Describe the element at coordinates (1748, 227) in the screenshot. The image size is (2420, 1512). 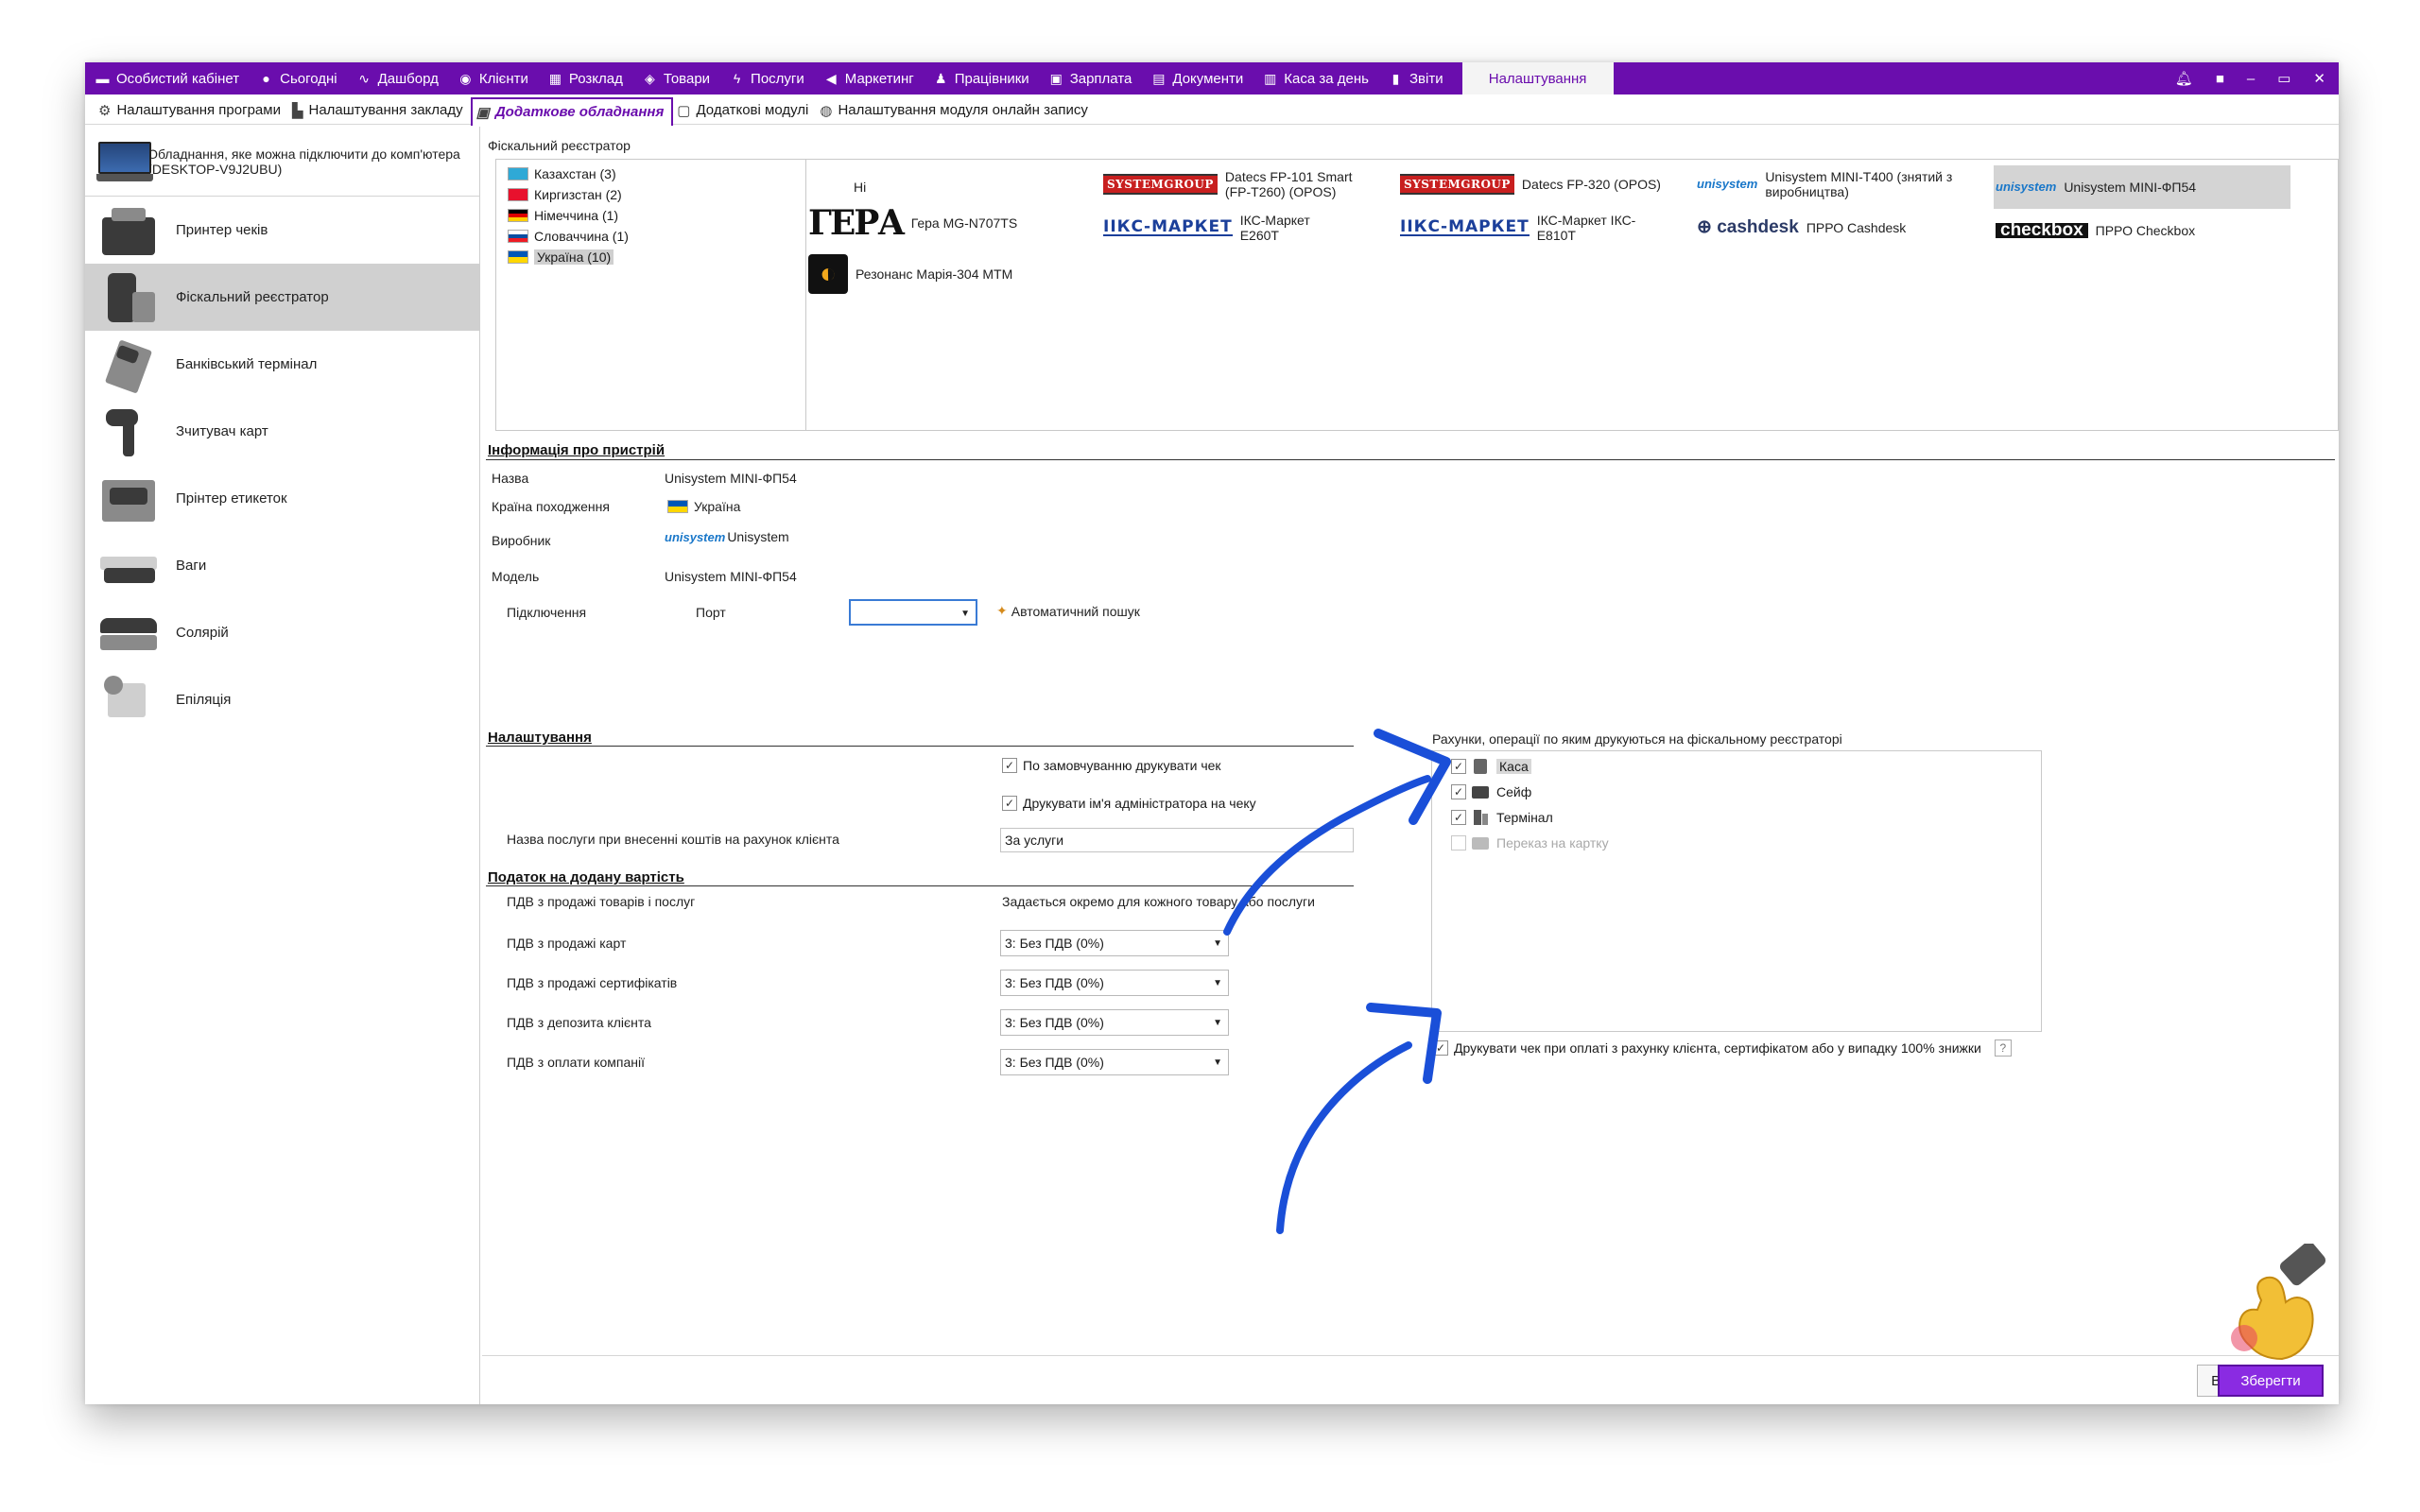
I see `cashdesk-logo: ⊕ cashdesk` at that location.